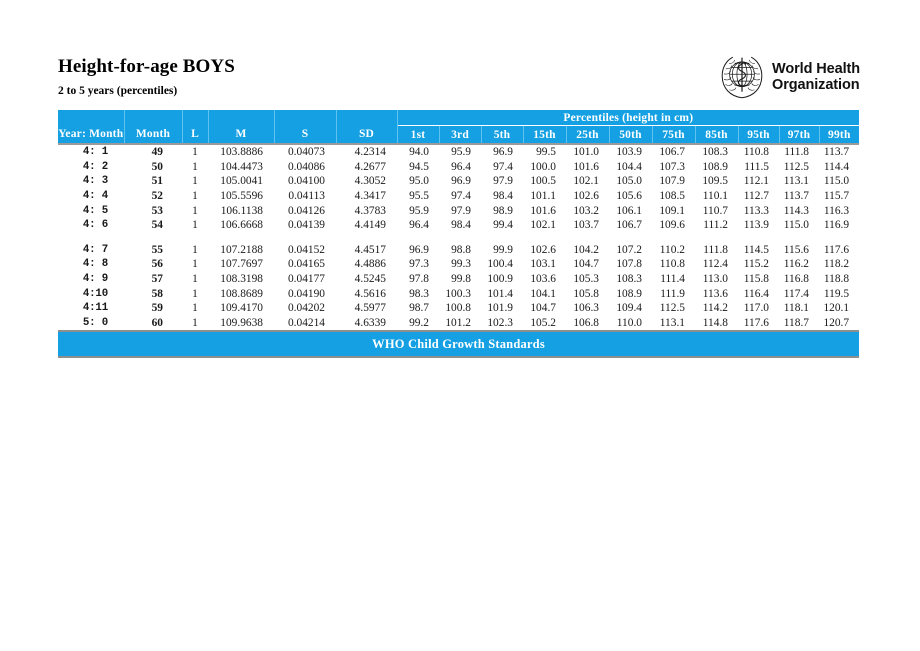 This screenshot has width=920, height=651. Describe the element at coordinates (241, 210) in the screenshot. I see `cell-m: 106.1138` at that location.